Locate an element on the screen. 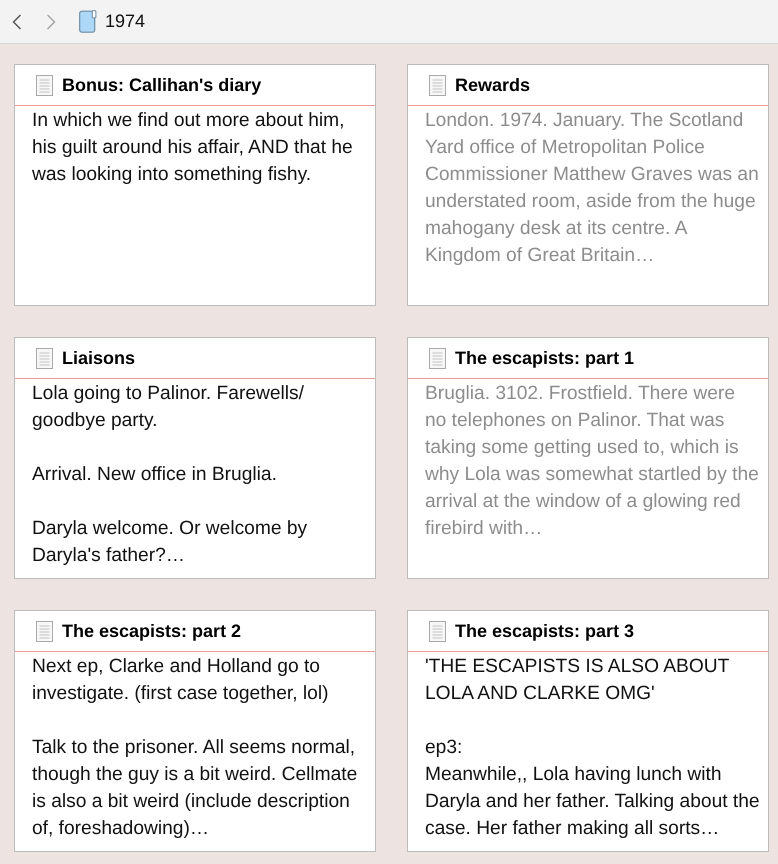  card-title: Bonus: Callihan's diary is located at coordinates (162, 85).